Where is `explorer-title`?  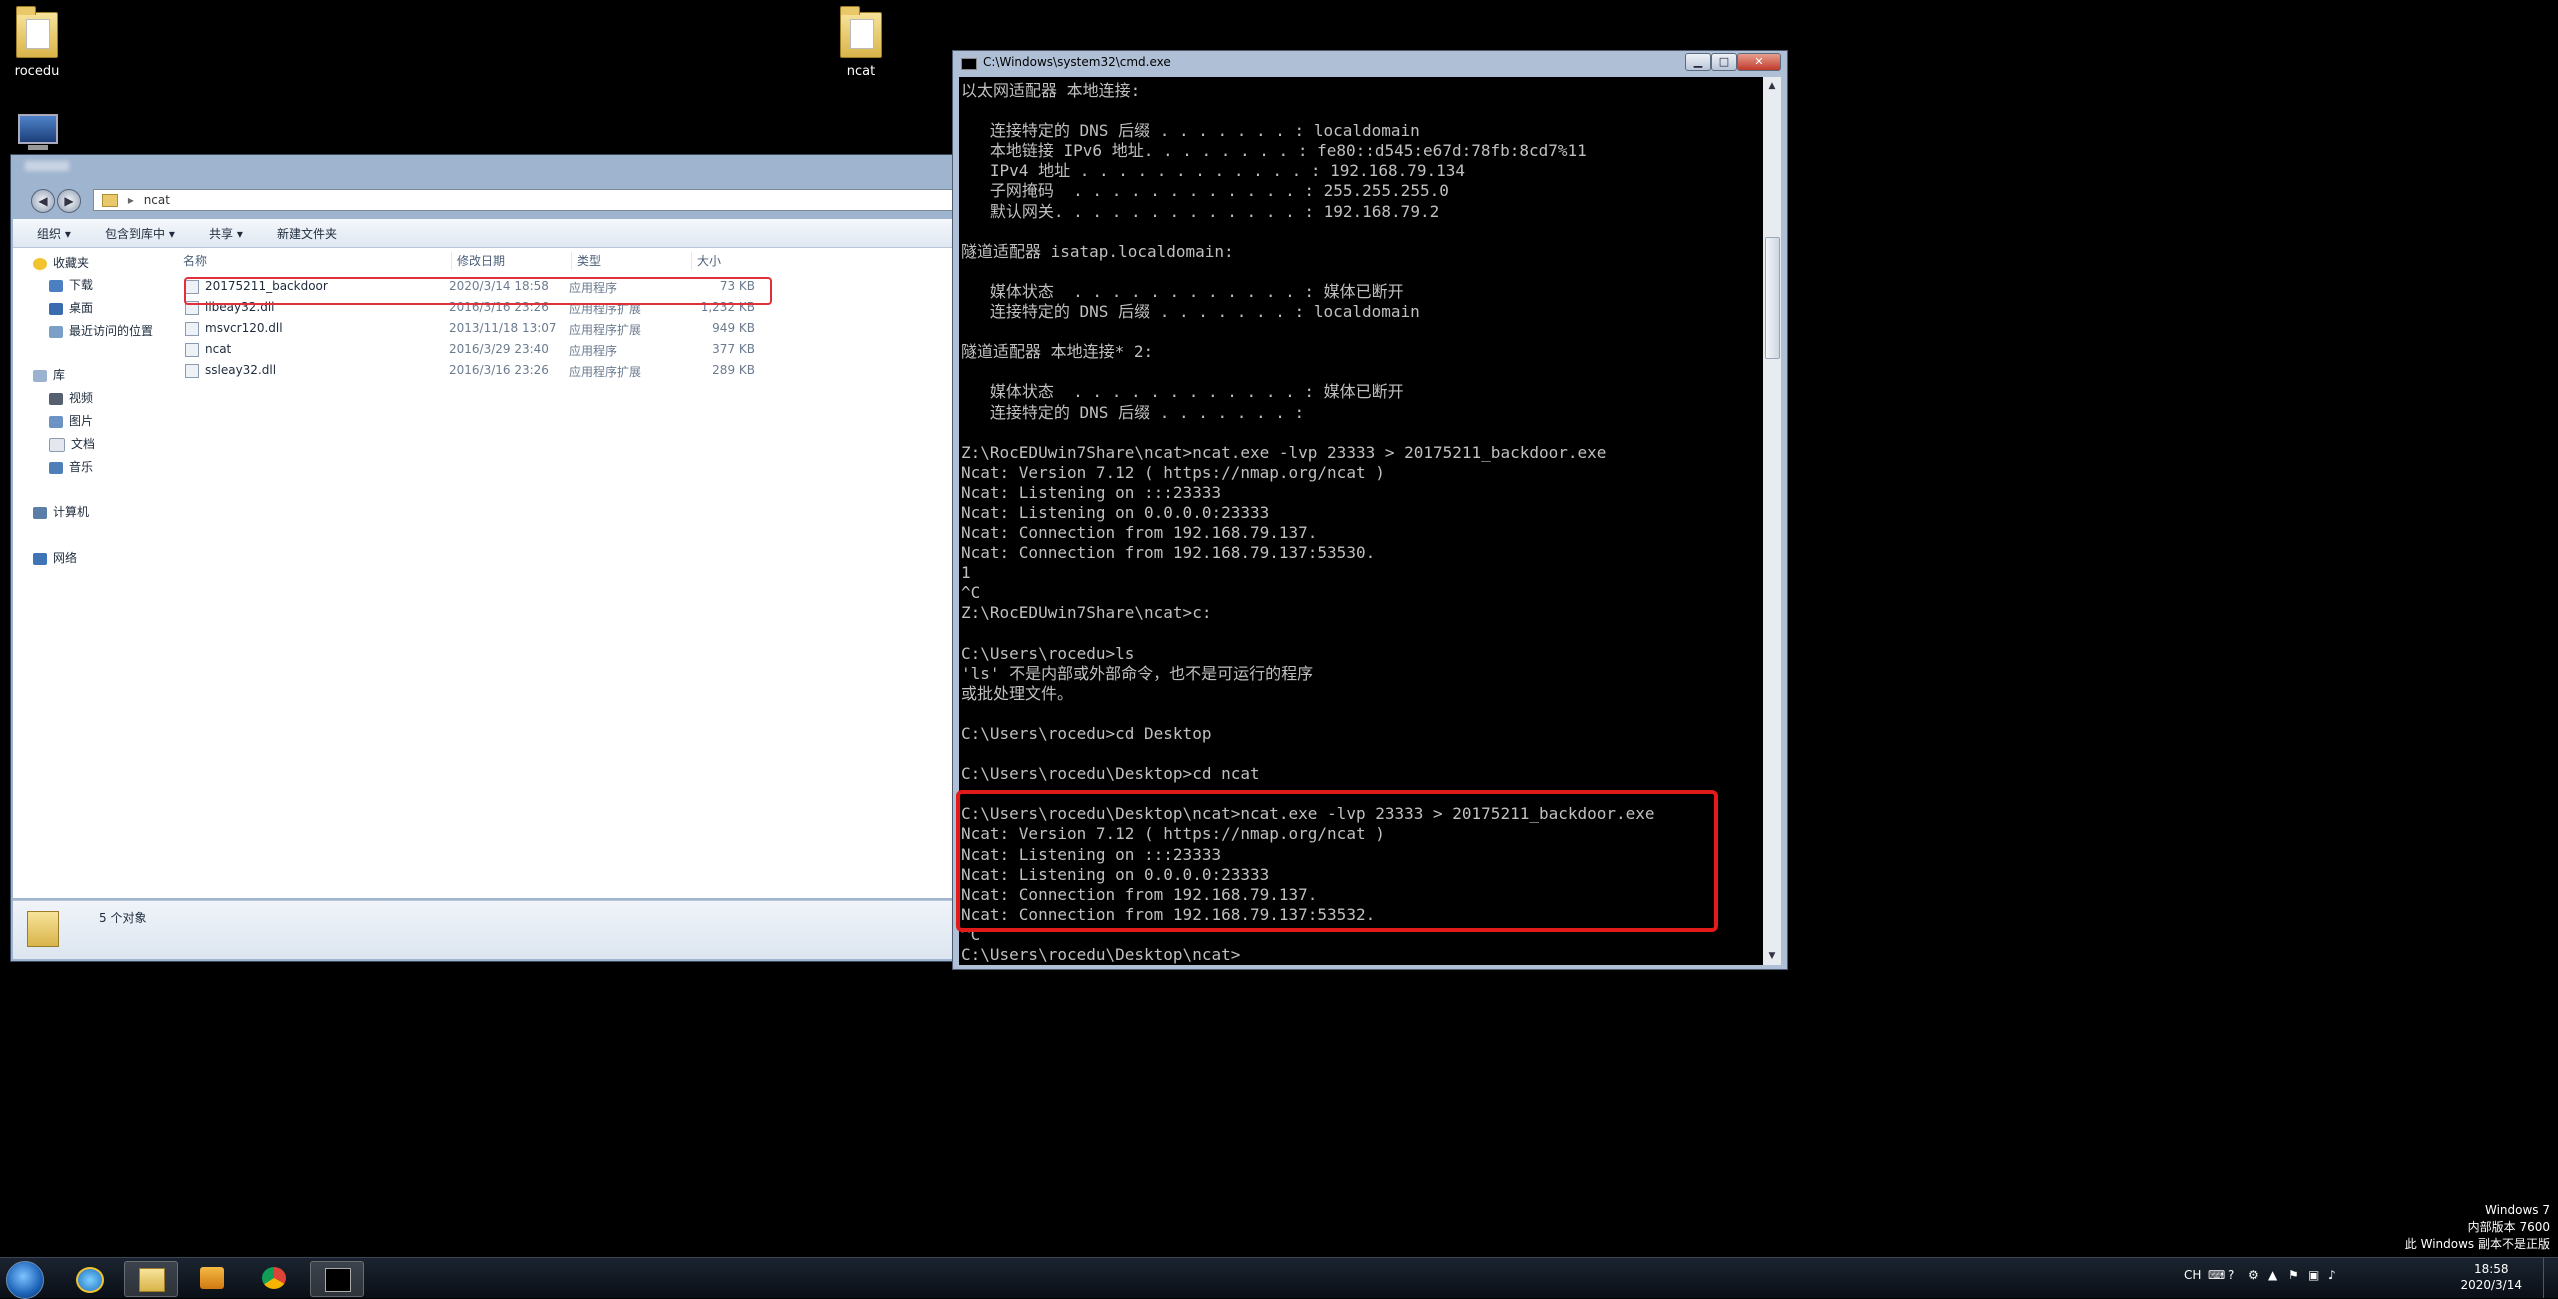 explorer-title is located at coordinates (47, 166).